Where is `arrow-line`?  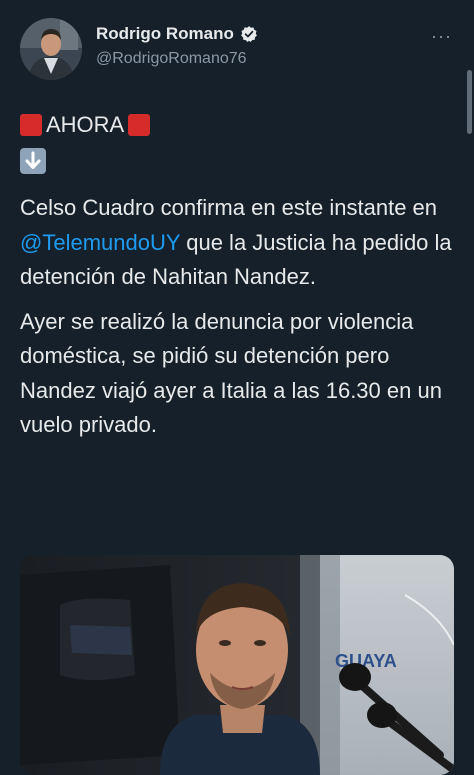
arrow-line is located at coordinates (238, 164).